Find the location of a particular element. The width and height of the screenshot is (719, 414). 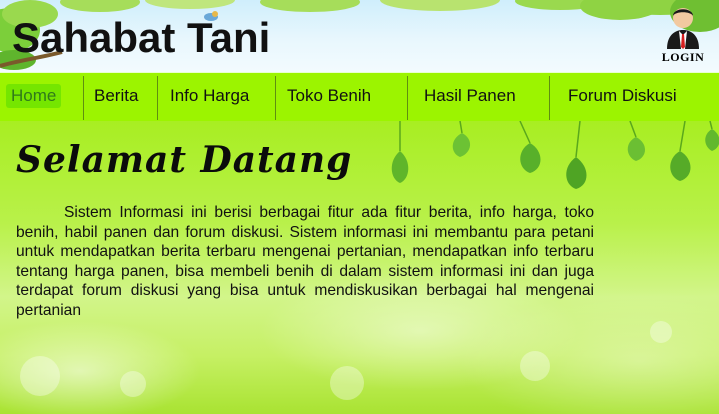

nav-hasil-panen: Hasil Panen is located at coordinates (470, 97).